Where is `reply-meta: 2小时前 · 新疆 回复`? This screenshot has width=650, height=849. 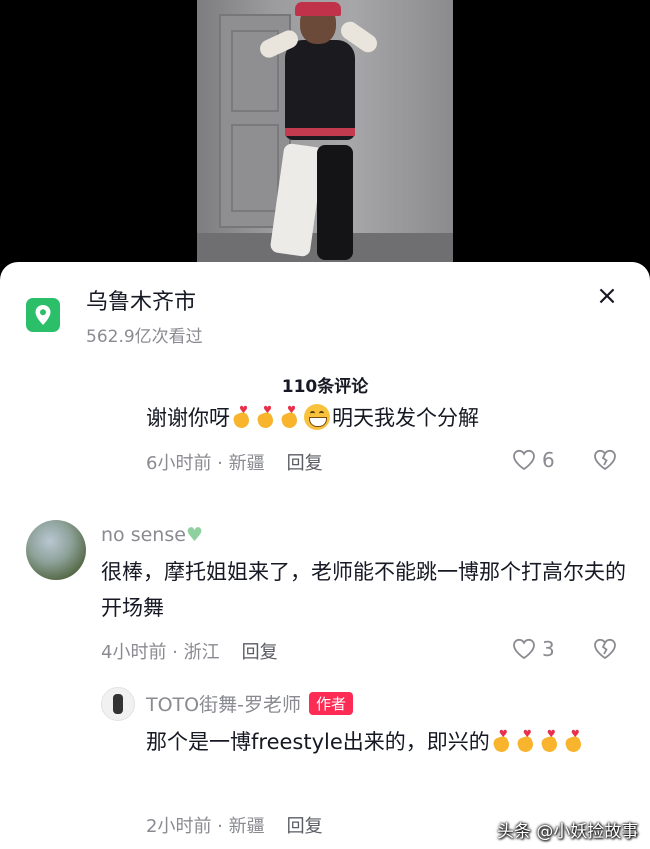
reply-meta: 2小时前 · 新疆 回复 is located at coordinates (234, 826).